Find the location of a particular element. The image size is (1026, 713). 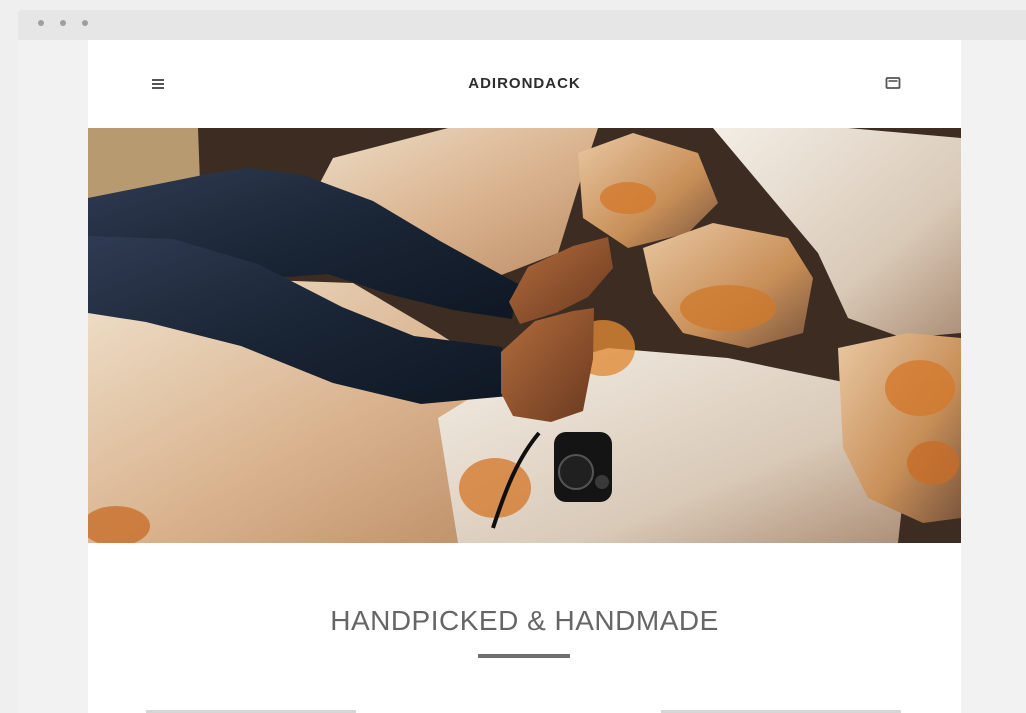

site-header: ADIRONDACK is located at coordinates (524, 84).